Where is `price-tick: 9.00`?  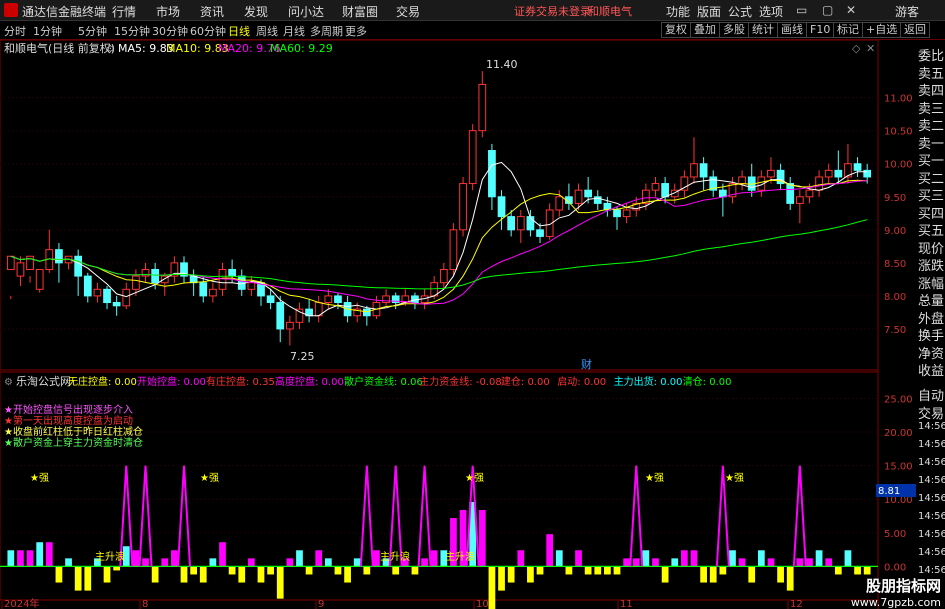
price-tick: 9.00 is located at coordinates (895, 231).